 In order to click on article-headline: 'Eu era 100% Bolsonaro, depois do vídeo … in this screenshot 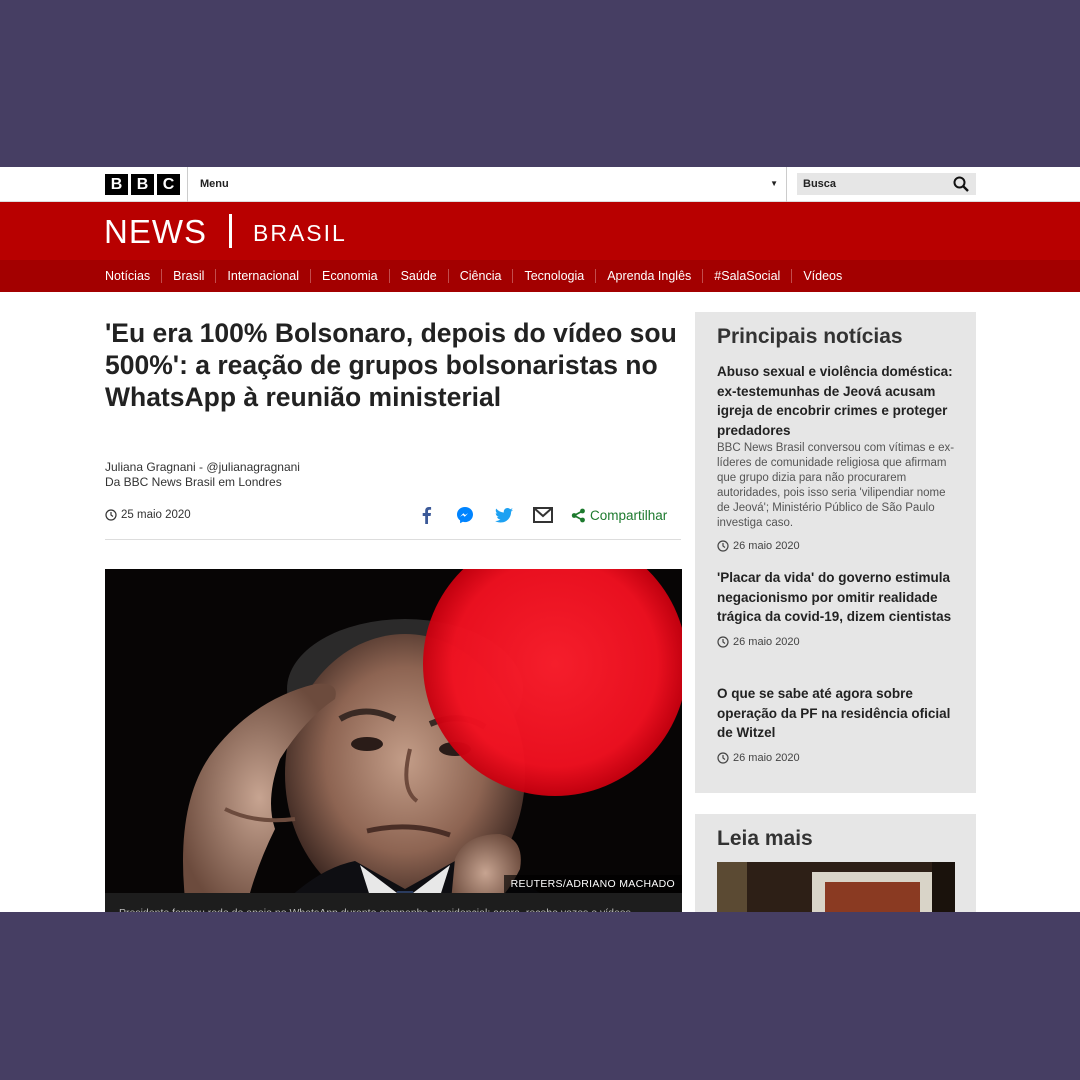, I will do `click(391, 365)`.